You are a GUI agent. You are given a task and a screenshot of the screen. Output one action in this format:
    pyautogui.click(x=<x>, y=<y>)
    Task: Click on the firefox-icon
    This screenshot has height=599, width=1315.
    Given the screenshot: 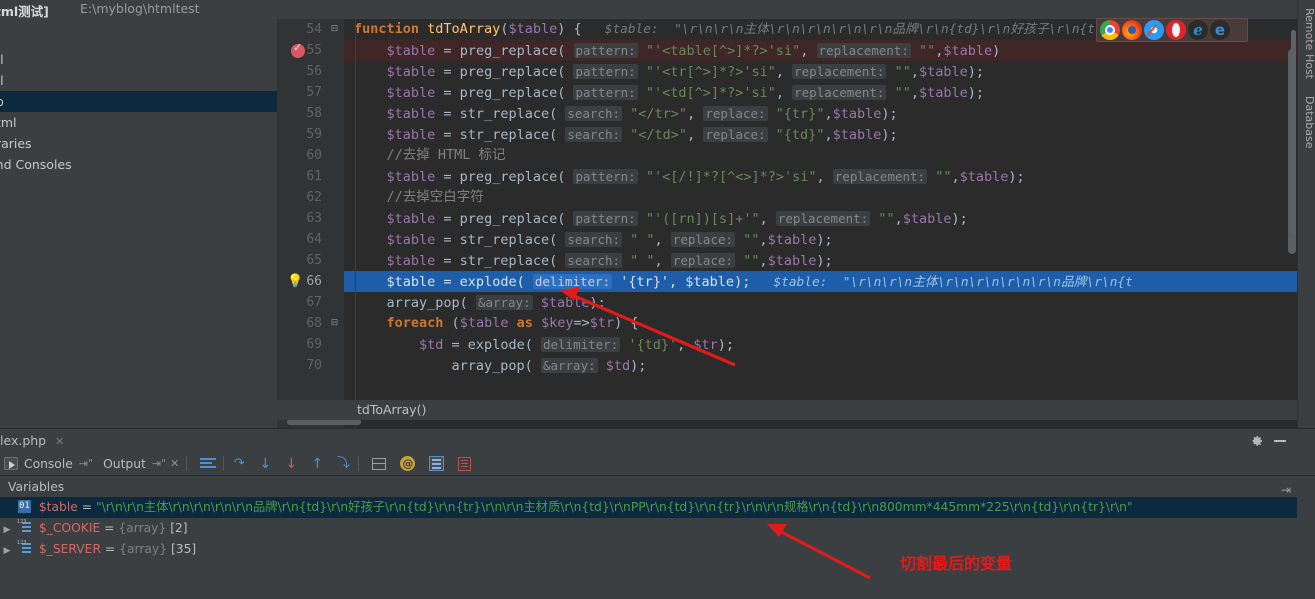 What is the action you would take?
    pyautogui.click(x=1132, y=30)
    